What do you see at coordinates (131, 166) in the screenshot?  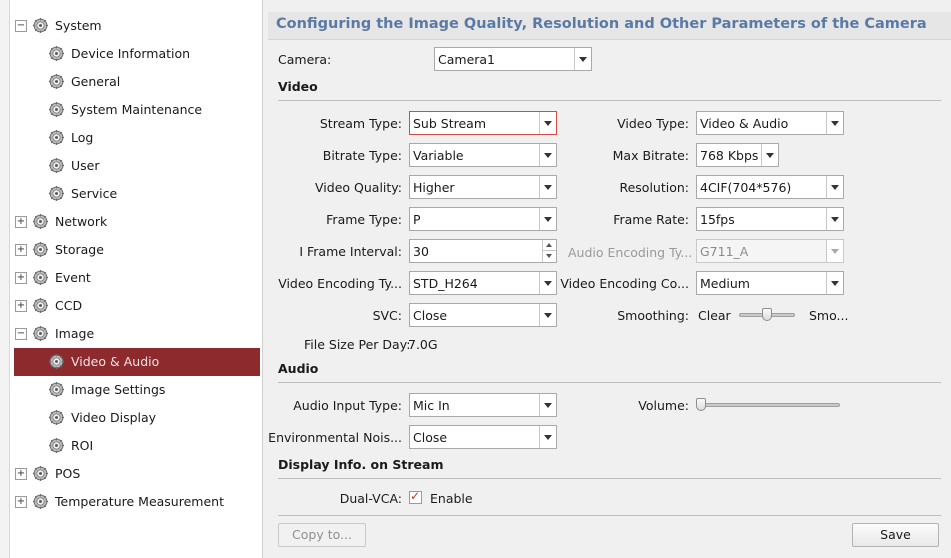 I see `sidebar-item-user: User` at bounding box center [131, 166].